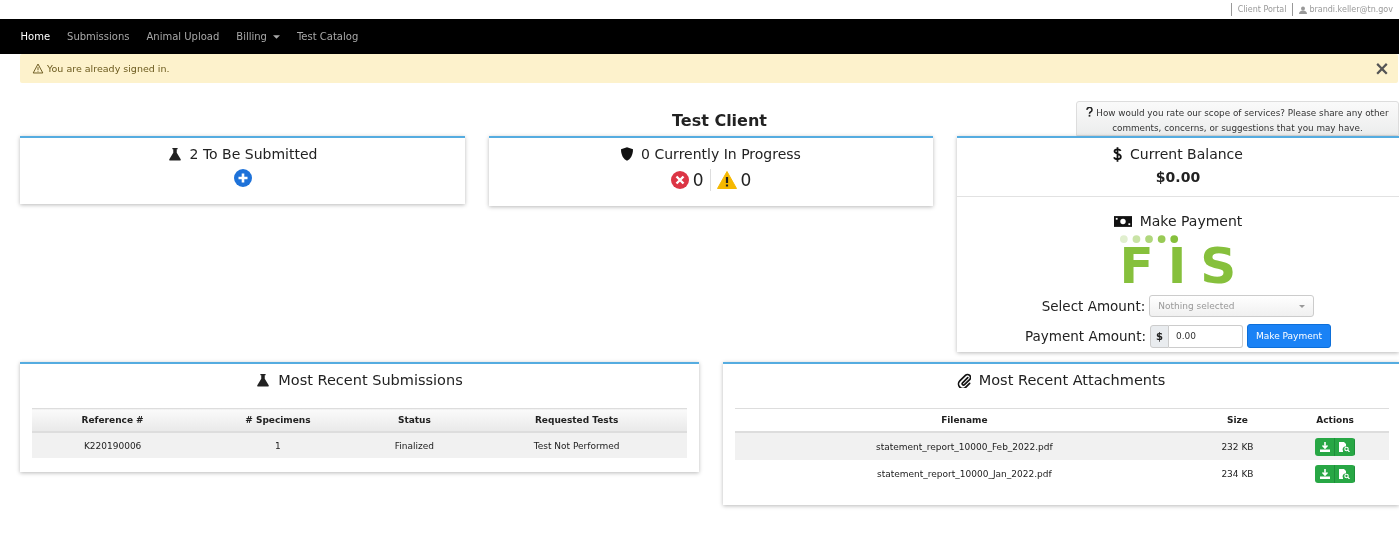 The height and width of the screenshot is (534, 1399). What do you see at coordinates (721, 154) in the screenshot?
I see `card-title: 0 Currently In Progress` at bounding box center [721, 154].